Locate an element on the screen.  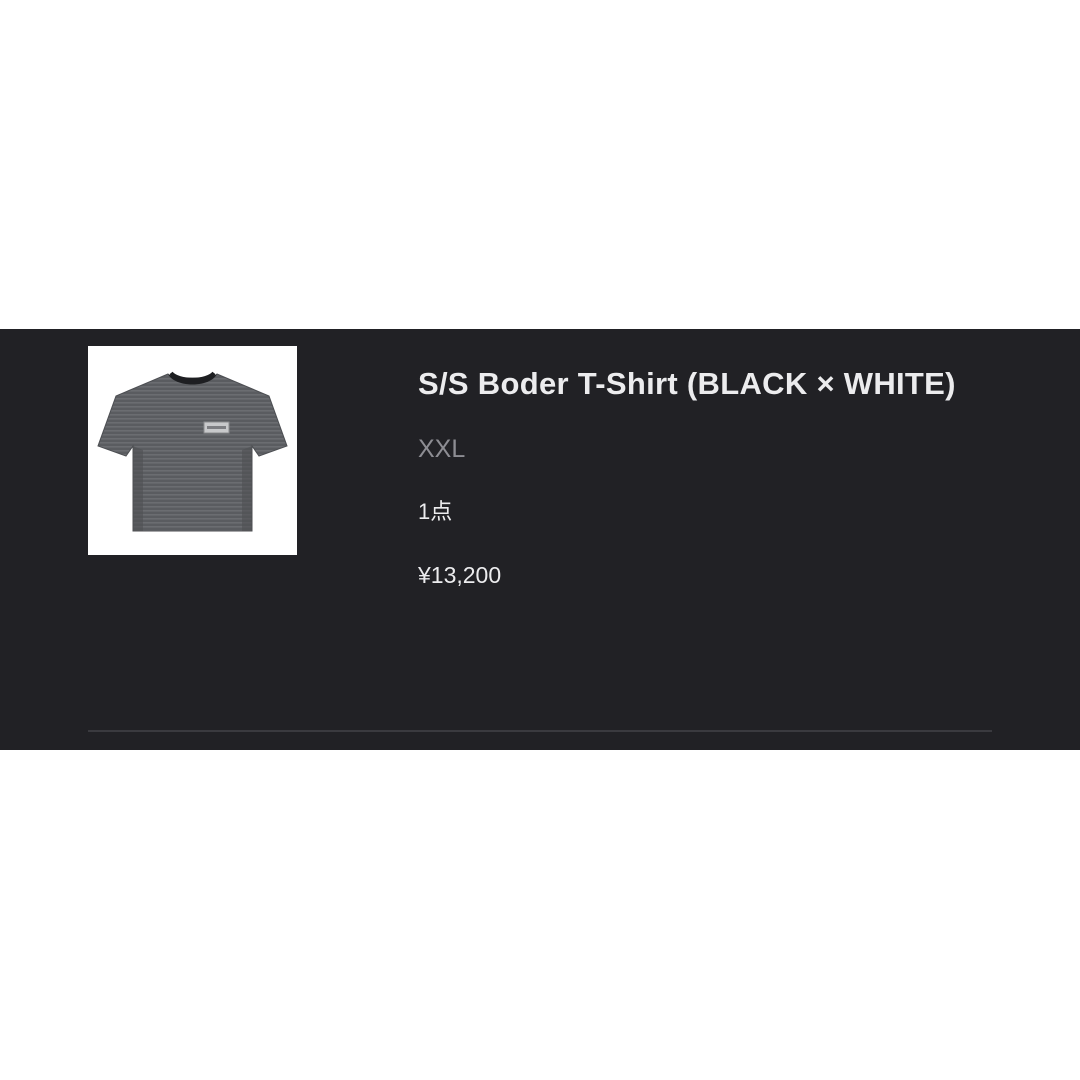
product-thumbnail is located at coordinates (192, 450).